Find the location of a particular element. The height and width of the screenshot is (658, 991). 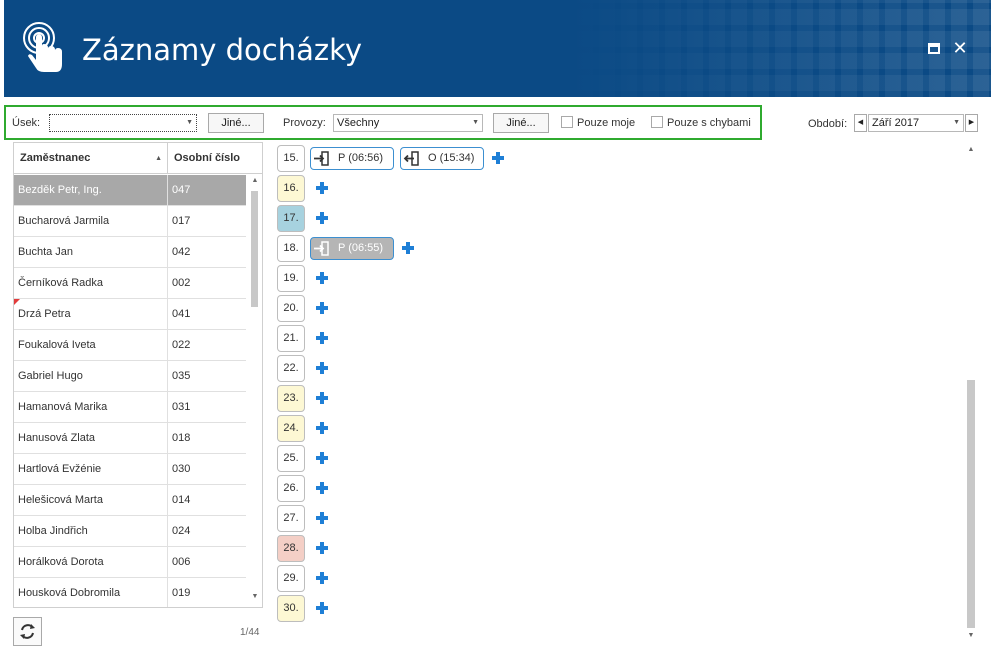

table-scrollbar: ▲ ▼ is located at coordinates (255, 391).